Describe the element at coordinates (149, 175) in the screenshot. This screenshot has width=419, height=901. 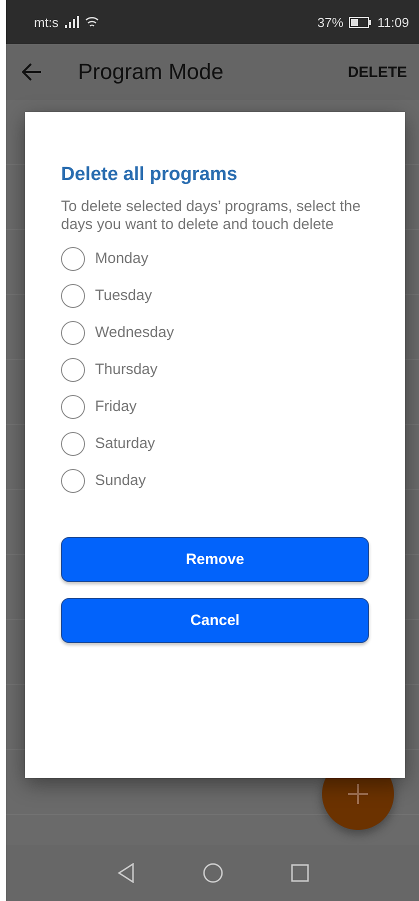
I see `dialog-title: Delete all programs` at that location.